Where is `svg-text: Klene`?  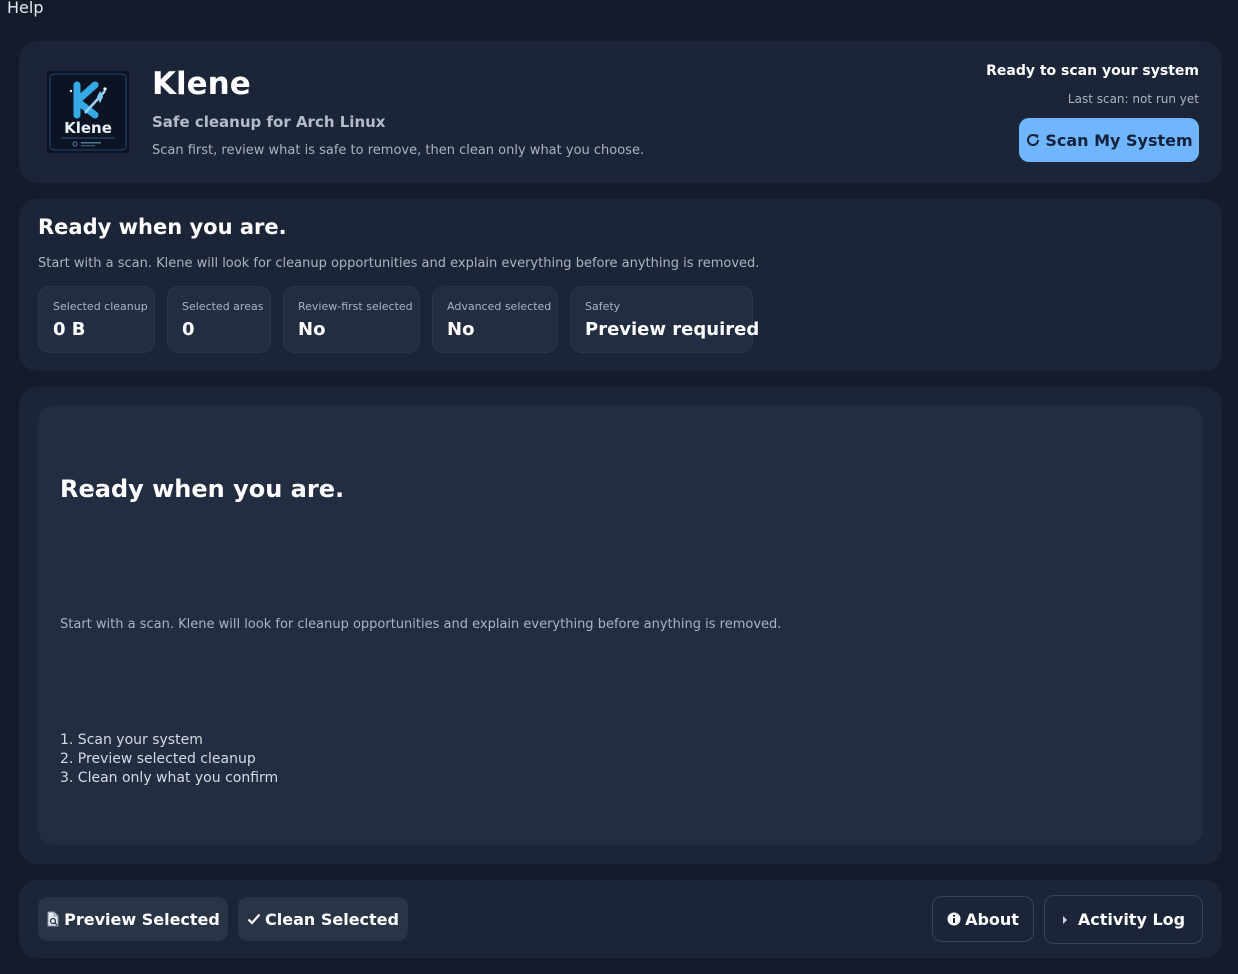 svg-text: Klene is located at coordinates (88, 128).